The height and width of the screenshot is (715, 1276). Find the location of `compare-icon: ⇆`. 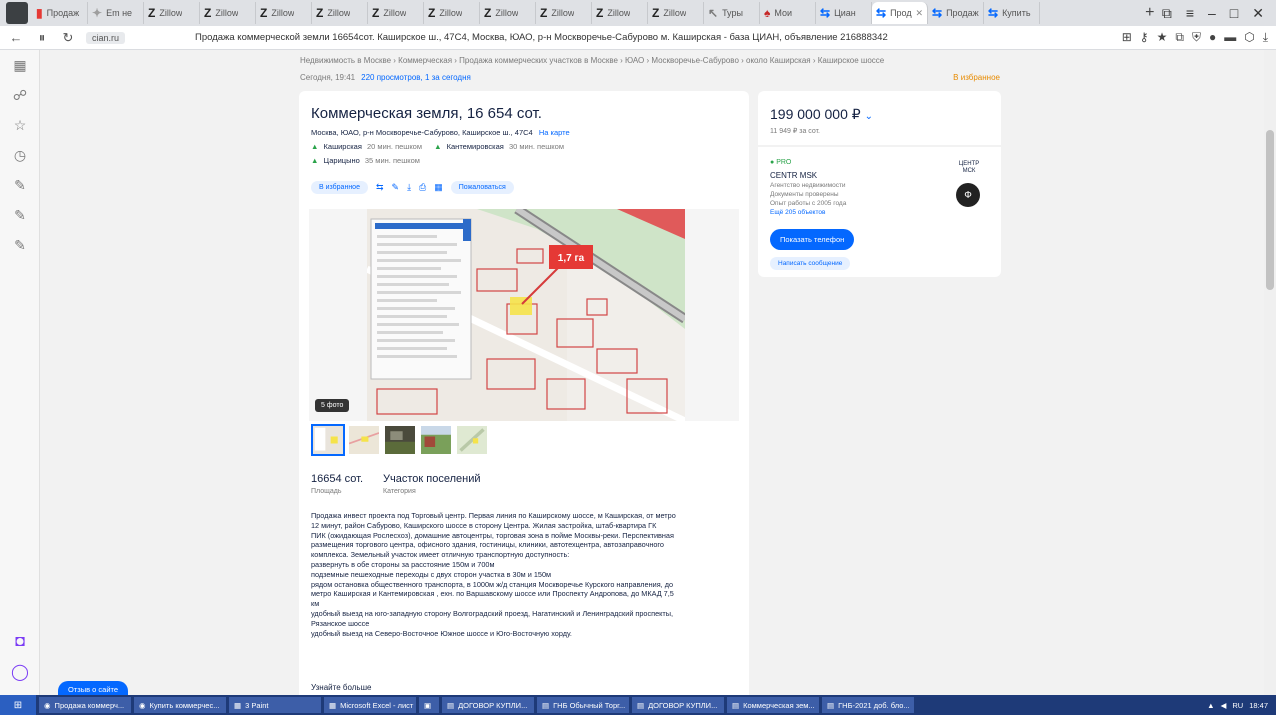

compare-icon: ⇆ is located at coordinates (380, 187).